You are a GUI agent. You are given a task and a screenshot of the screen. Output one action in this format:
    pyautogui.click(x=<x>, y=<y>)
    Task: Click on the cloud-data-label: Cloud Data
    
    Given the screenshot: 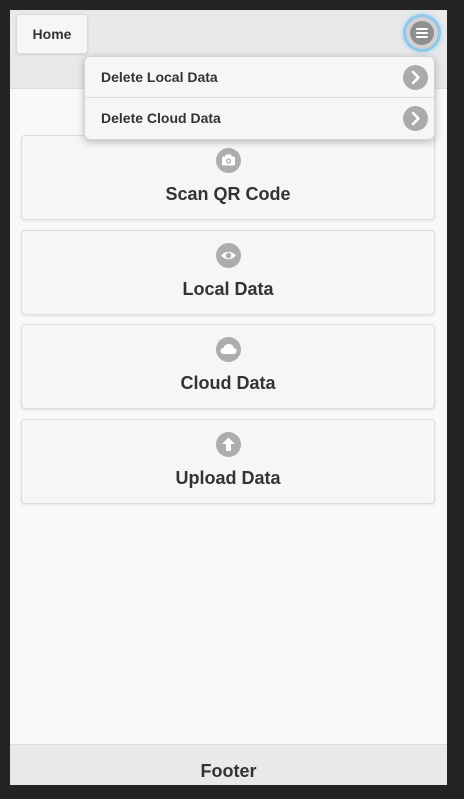 What is the action you would take?
    pyautogui.click(x=228, y=383)
    